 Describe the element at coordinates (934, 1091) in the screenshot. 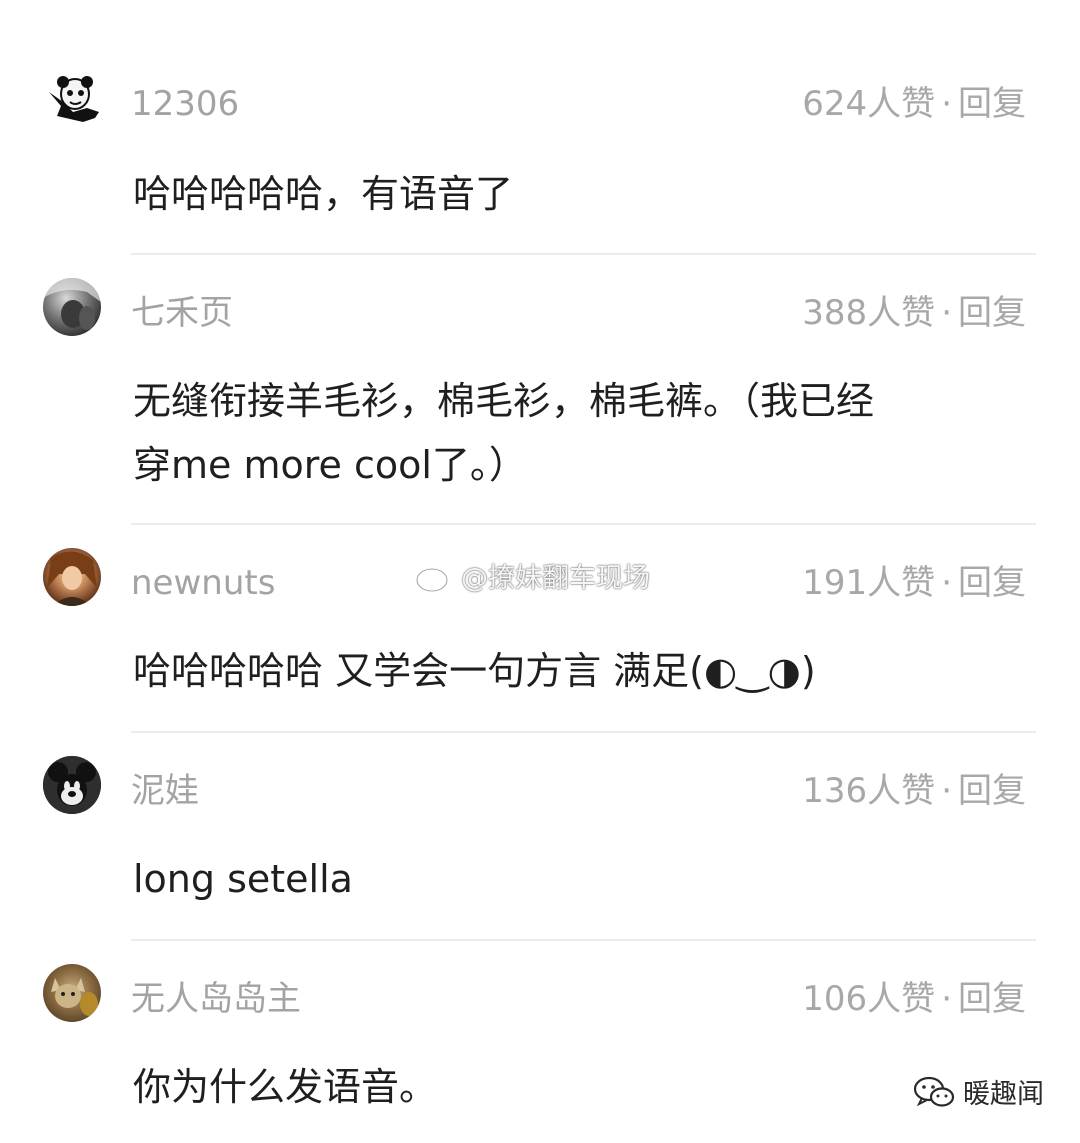

I see `wechat-icon` at that location.